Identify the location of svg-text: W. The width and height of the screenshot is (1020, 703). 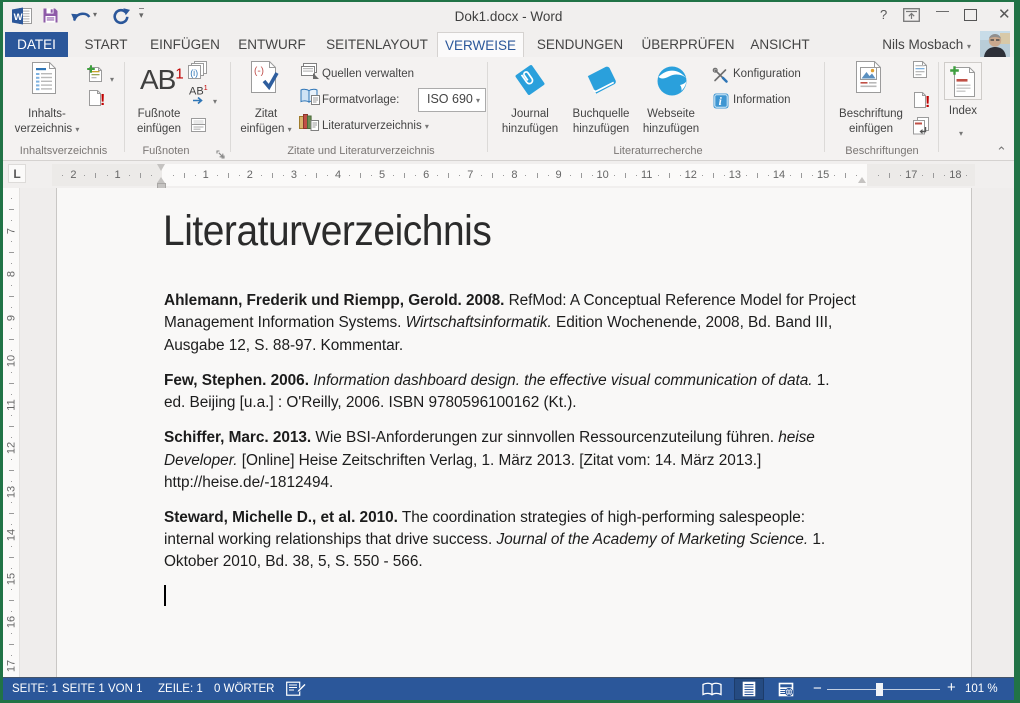
(18, 17).